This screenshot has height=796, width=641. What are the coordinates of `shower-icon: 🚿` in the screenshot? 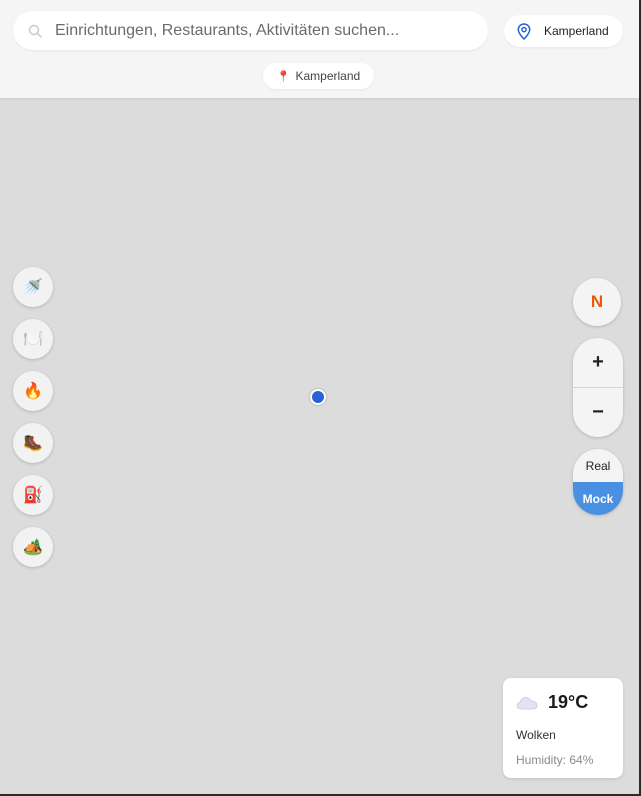 It's located at (33, 287).